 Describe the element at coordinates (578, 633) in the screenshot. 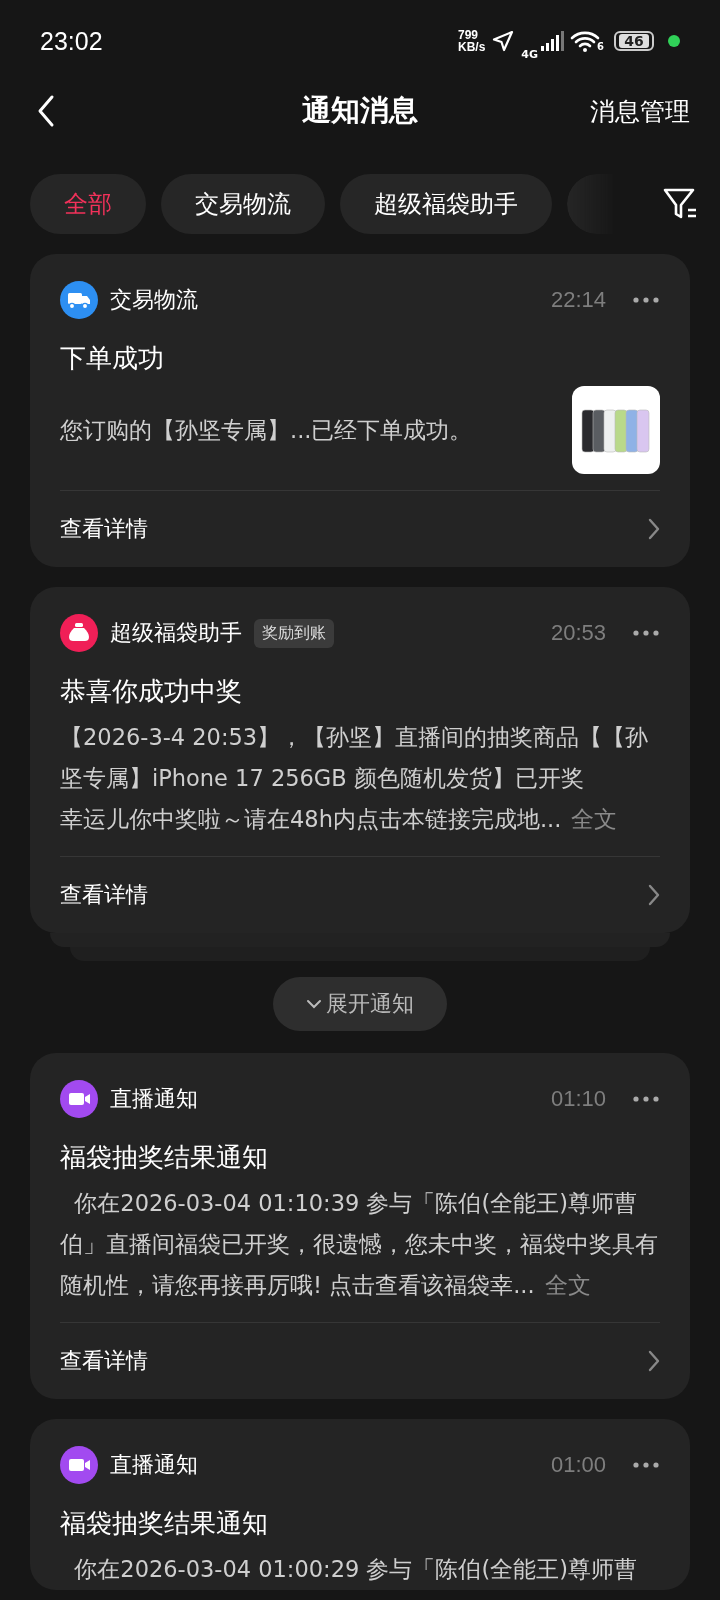

I see `timestamp: 20:53` at that location.